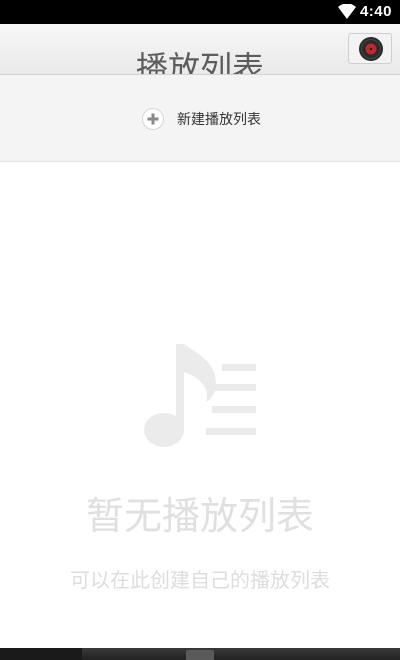 This screenshot has width=400, height=660. I want to click on play-button, so click(41, 654).